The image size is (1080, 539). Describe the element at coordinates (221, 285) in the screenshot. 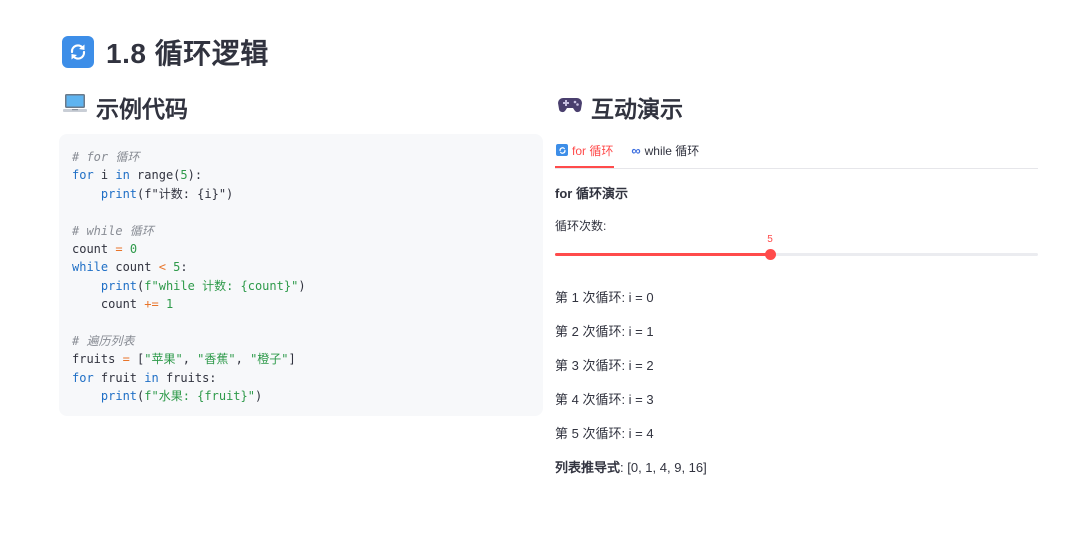

I see `code-token: f"while 计数: {count}"` at that location.